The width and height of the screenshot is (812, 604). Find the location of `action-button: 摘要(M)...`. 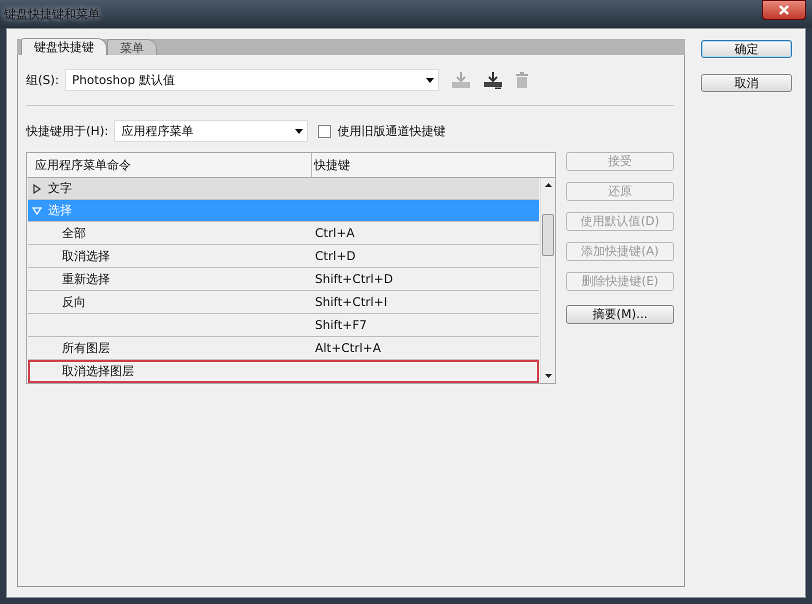

action-button: 摘要(M)... is located at coordinates (620, 314).